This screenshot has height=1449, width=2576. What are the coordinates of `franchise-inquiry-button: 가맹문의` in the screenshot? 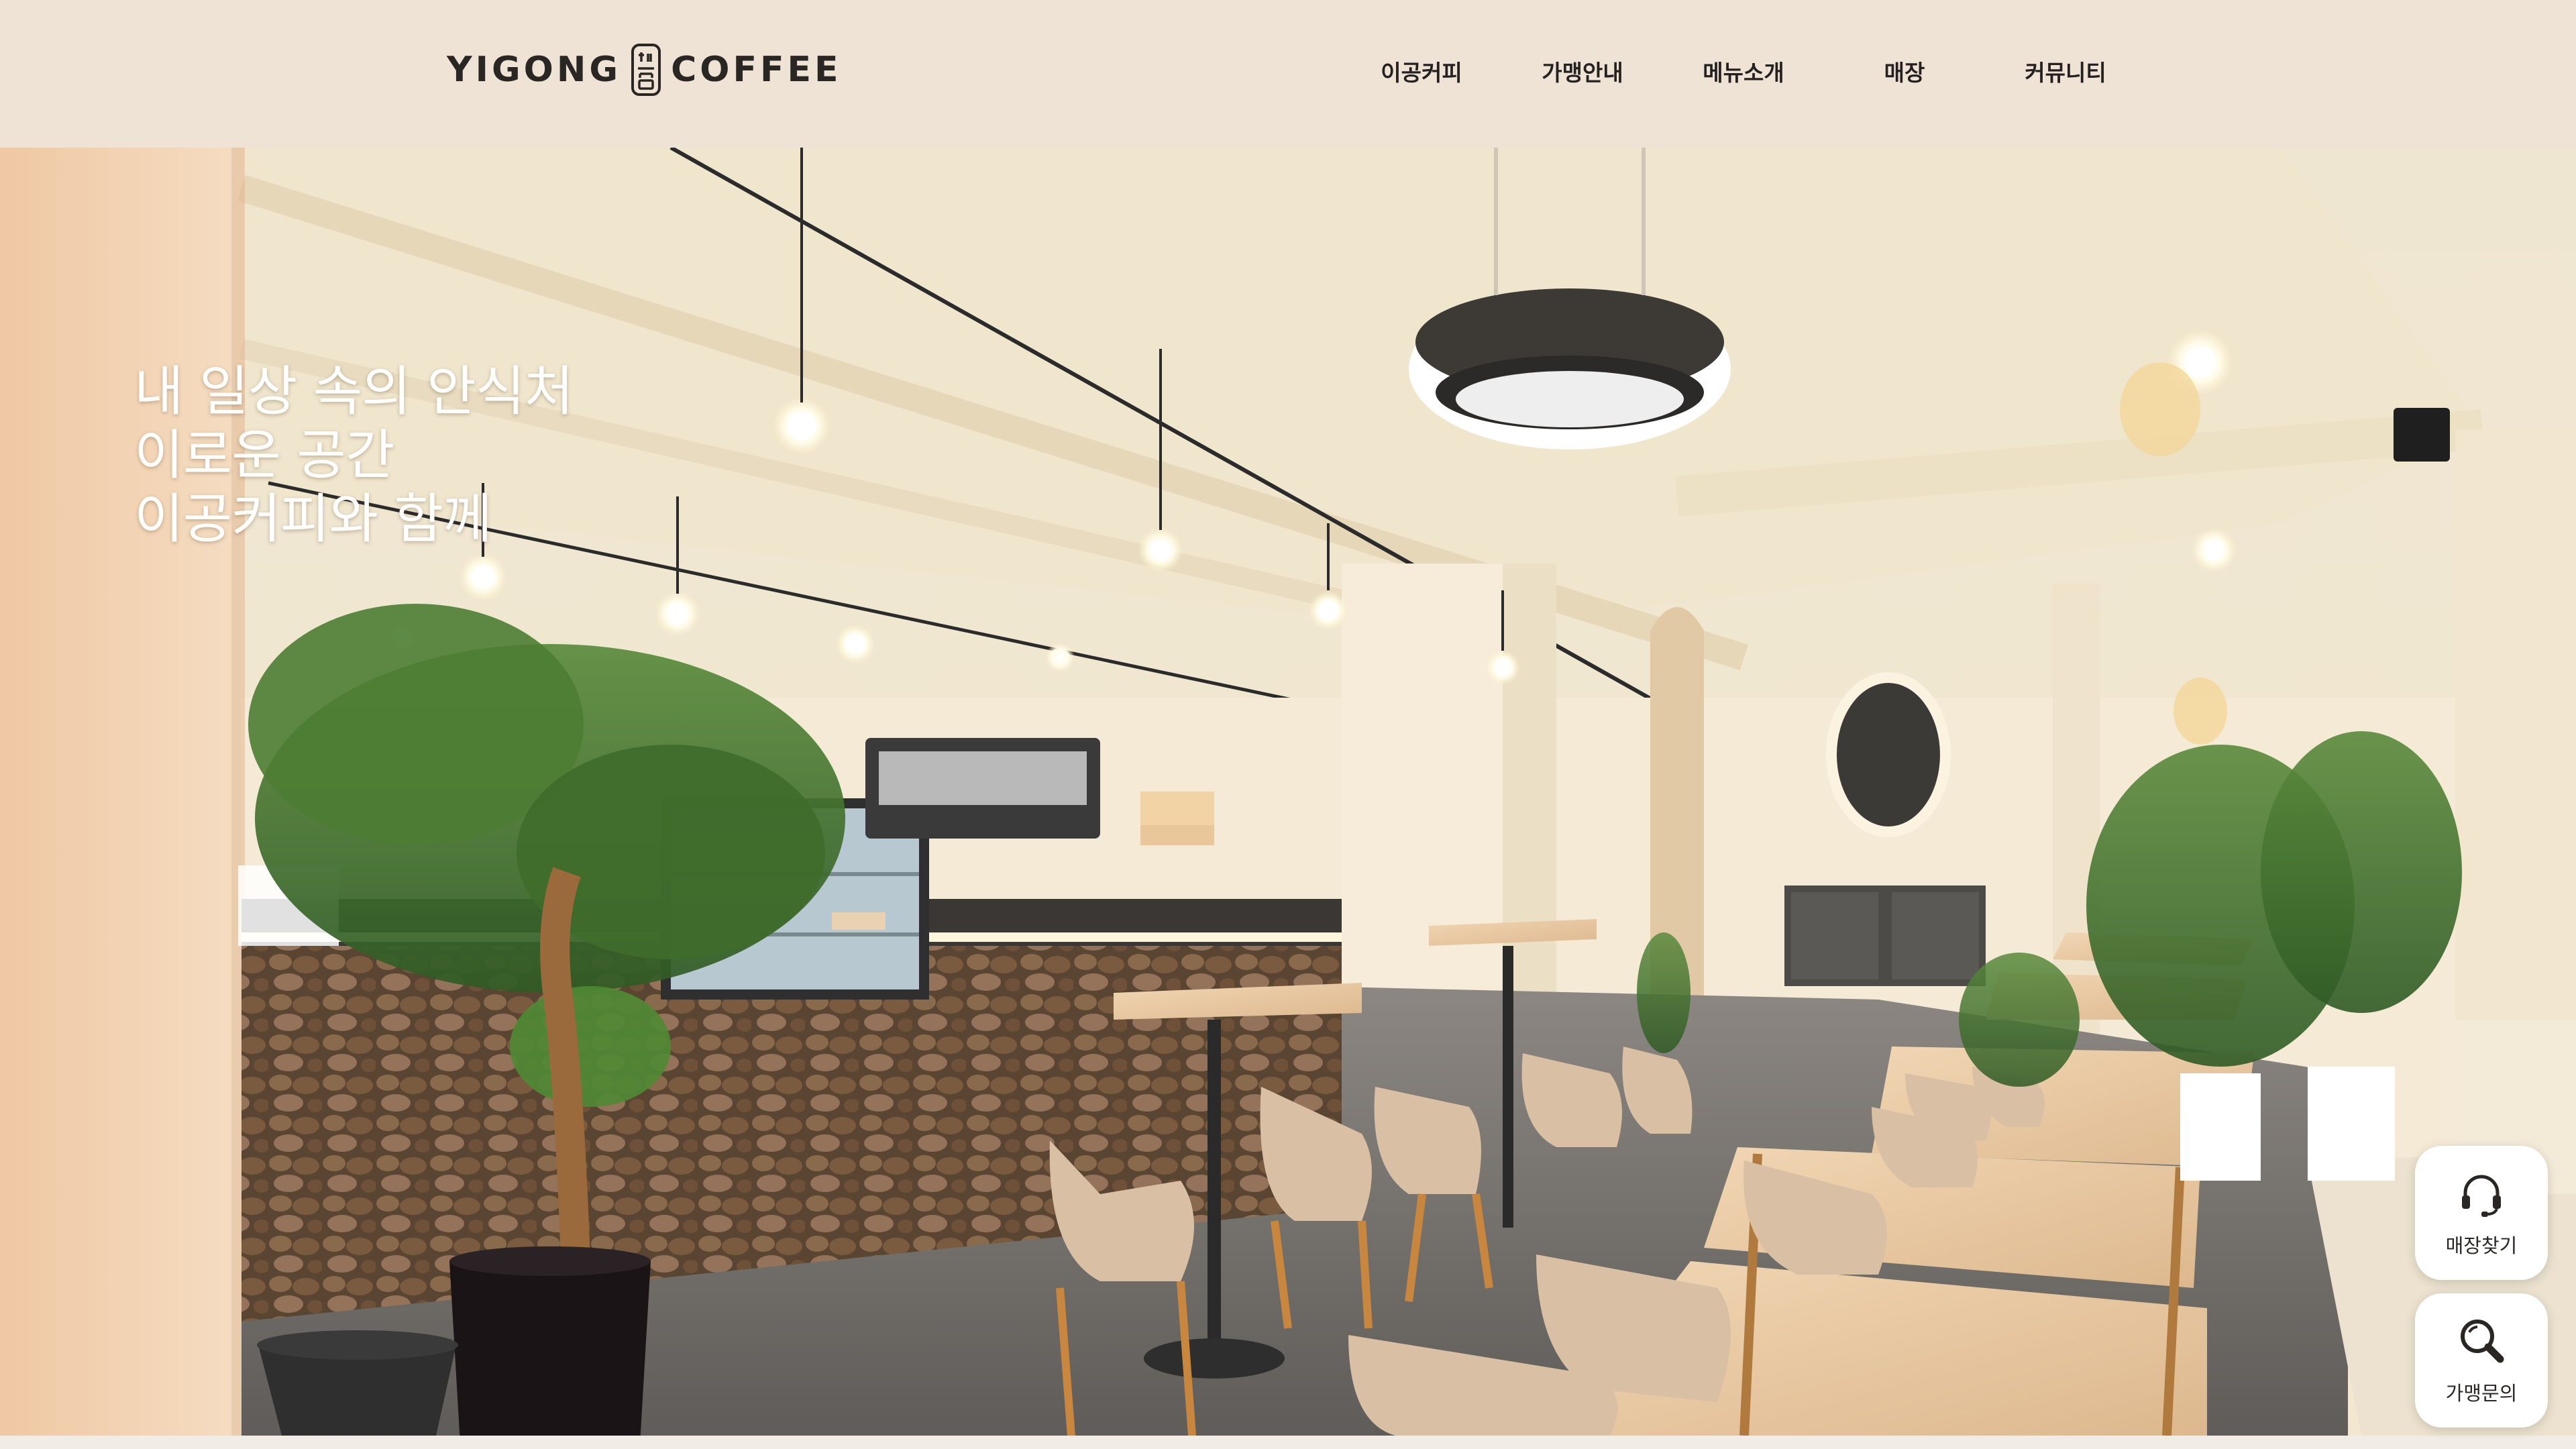 It's located at (2481, 1360).